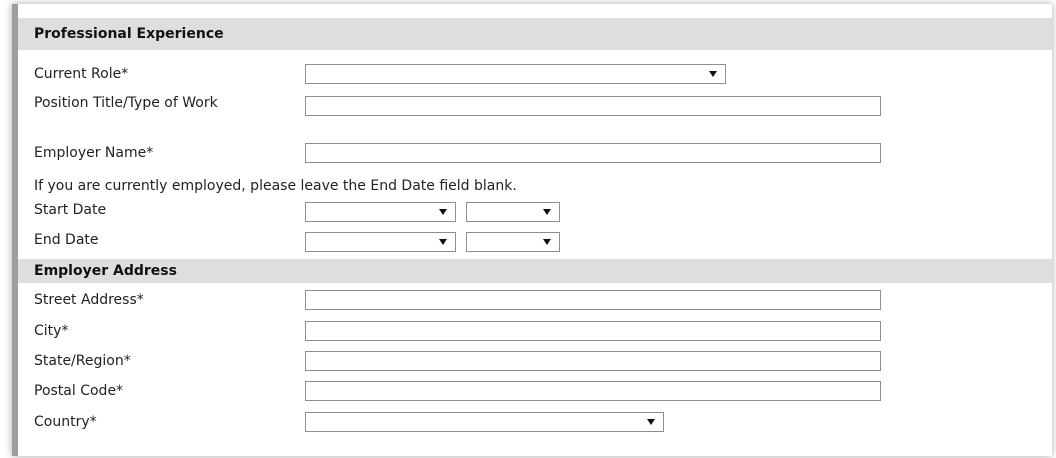 The image size is (1056, 458). Describe the element at coordinates (380, 212) in the screenshot. I see `start-date-month-select` at that location.